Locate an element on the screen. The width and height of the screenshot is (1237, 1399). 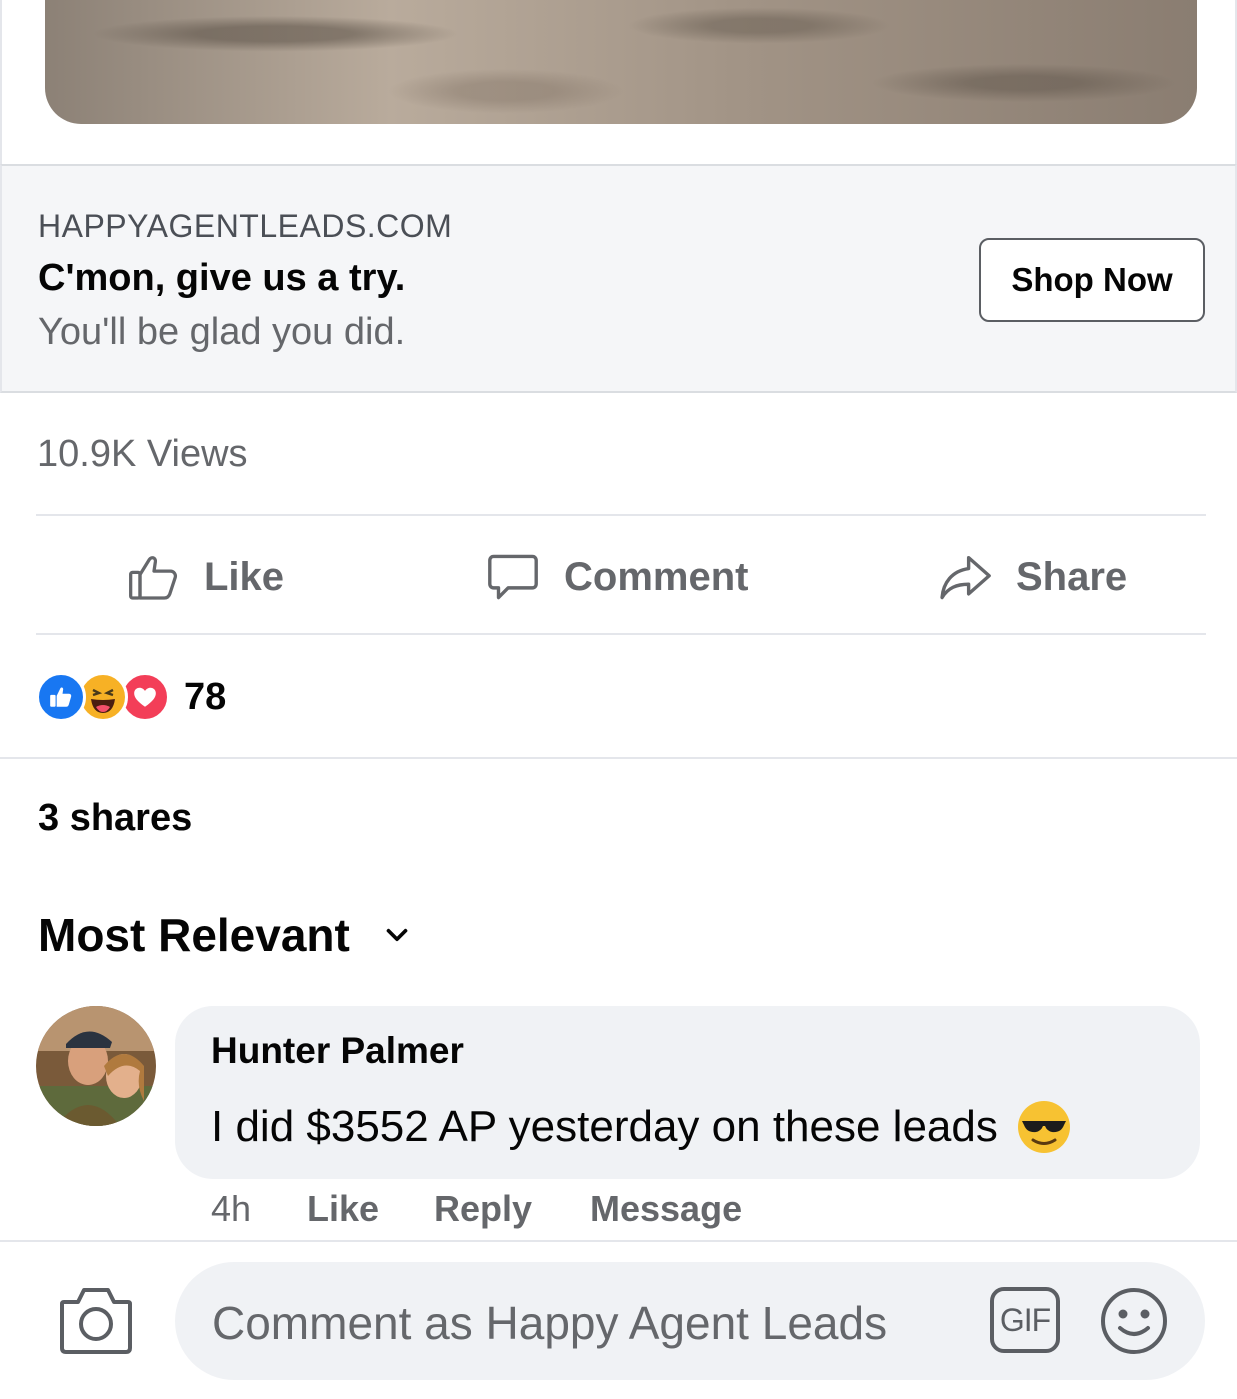
comment-body: I did $3552 AP yesterday on these leads is located at coordinates (604, 1126).